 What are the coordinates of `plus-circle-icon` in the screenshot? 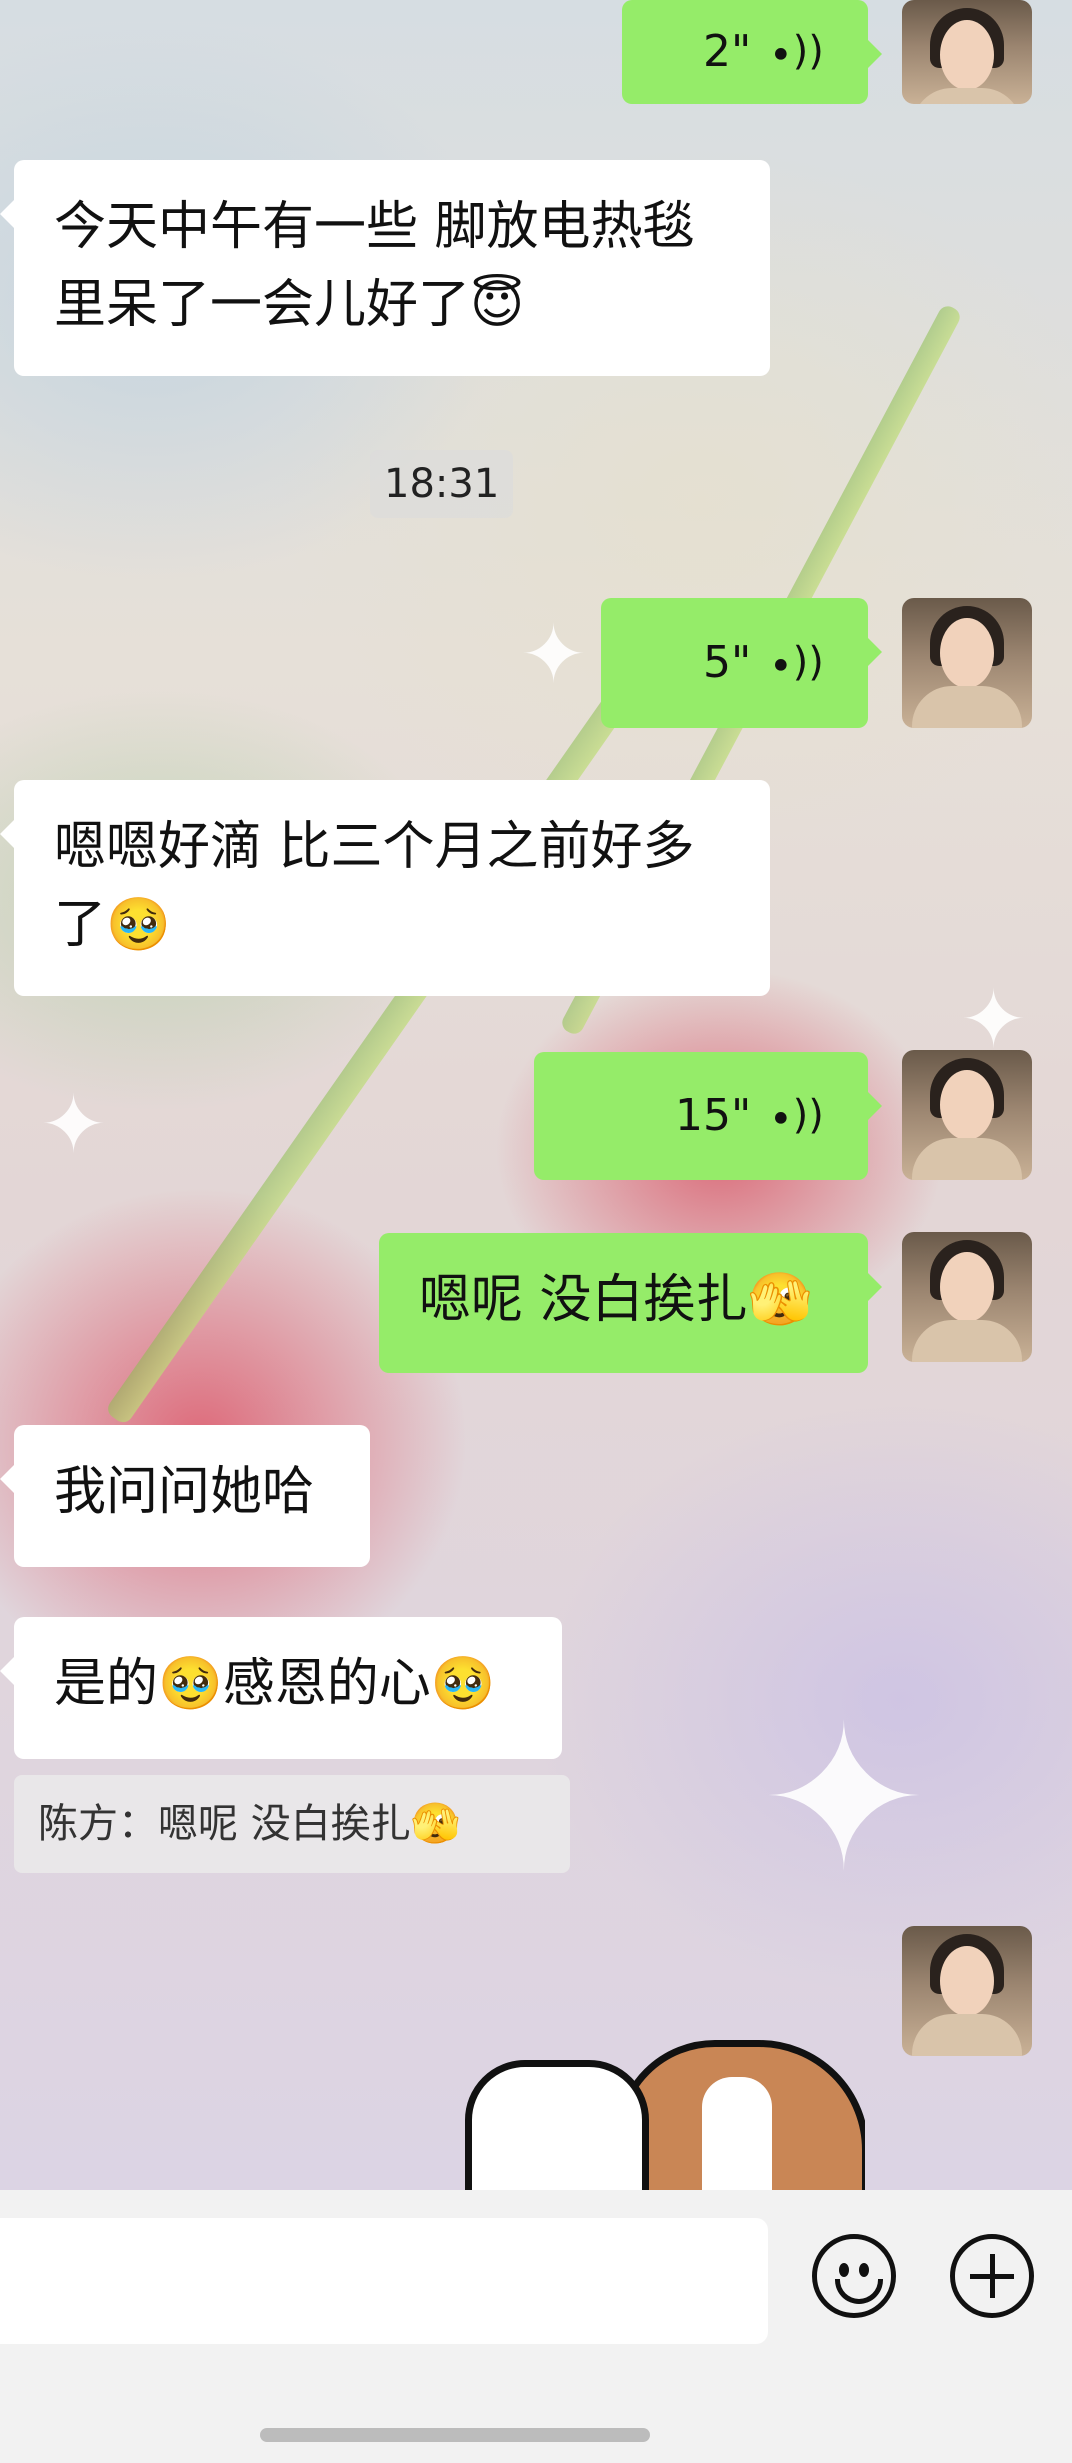 It's located at (992, 2276).